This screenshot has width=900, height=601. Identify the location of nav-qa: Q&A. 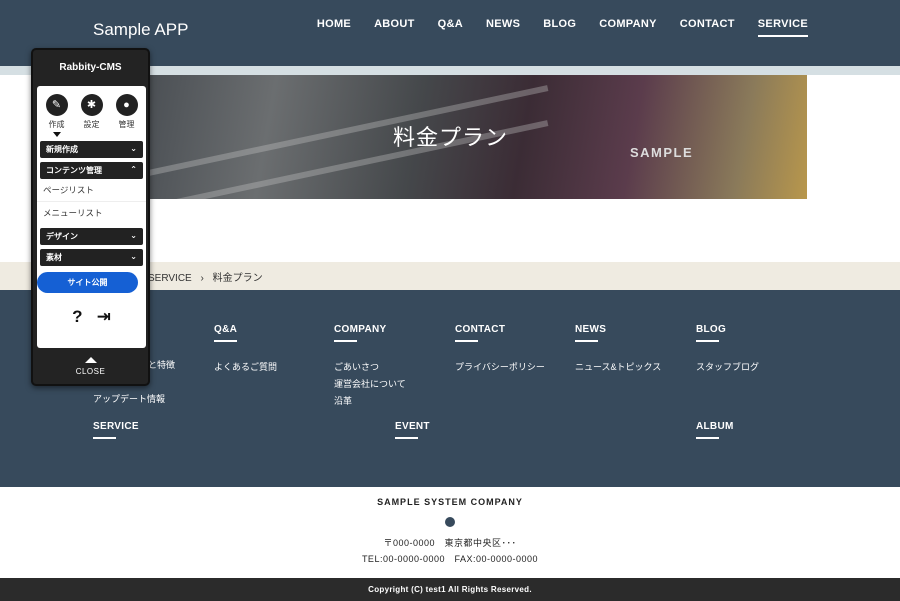
(450, 27).